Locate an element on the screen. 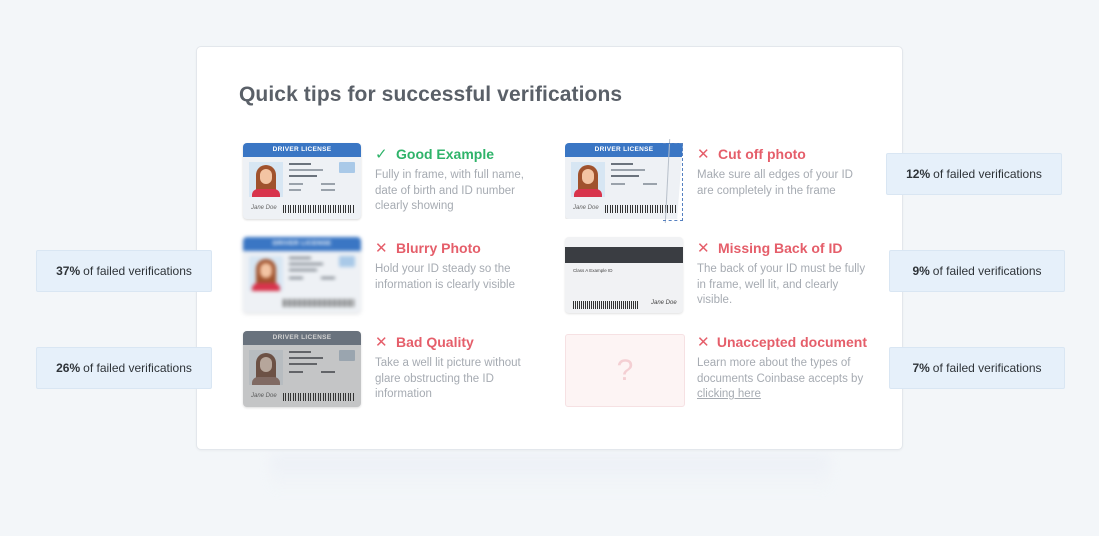  stat-cut-off-photo: 12% of failed verifications is located at coordinates (974, 174).